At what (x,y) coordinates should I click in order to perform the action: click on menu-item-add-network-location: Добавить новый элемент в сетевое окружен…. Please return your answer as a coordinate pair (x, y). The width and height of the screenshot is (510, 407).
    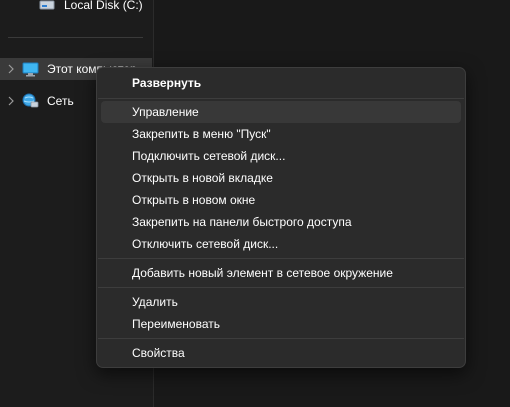
    Looking at the image, I should click on (281, 273).